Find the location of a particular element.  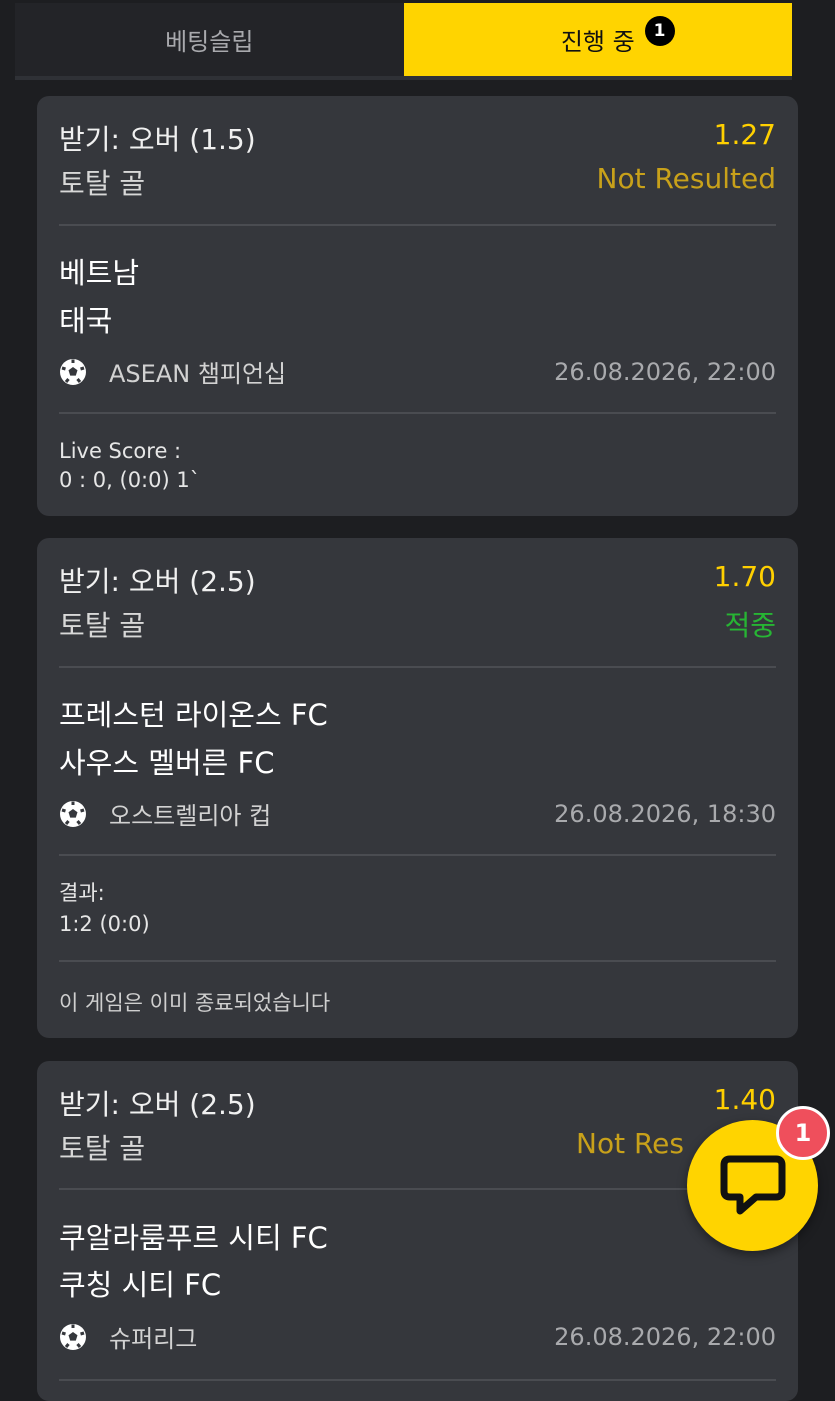

tab-bet-slip-label: 베팅슬립 is located at coordinates (209, 42).